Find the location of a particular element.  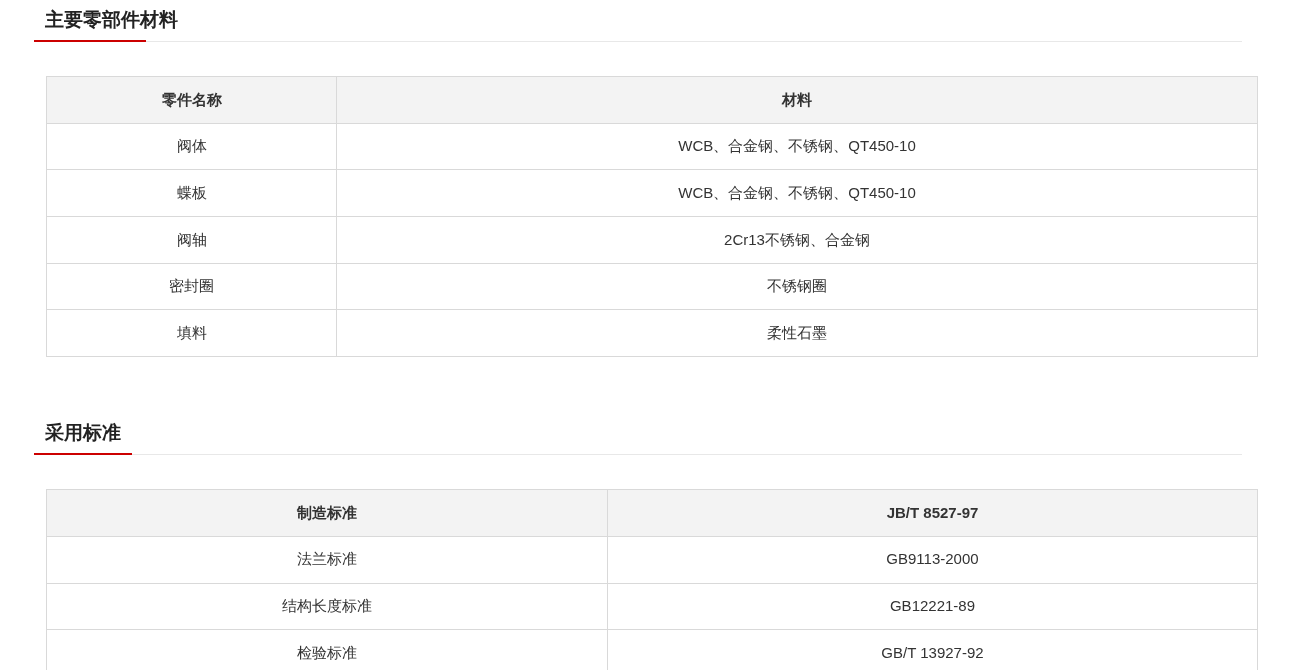

table-cell: 蝶板 is located at coordinates (191, 193).